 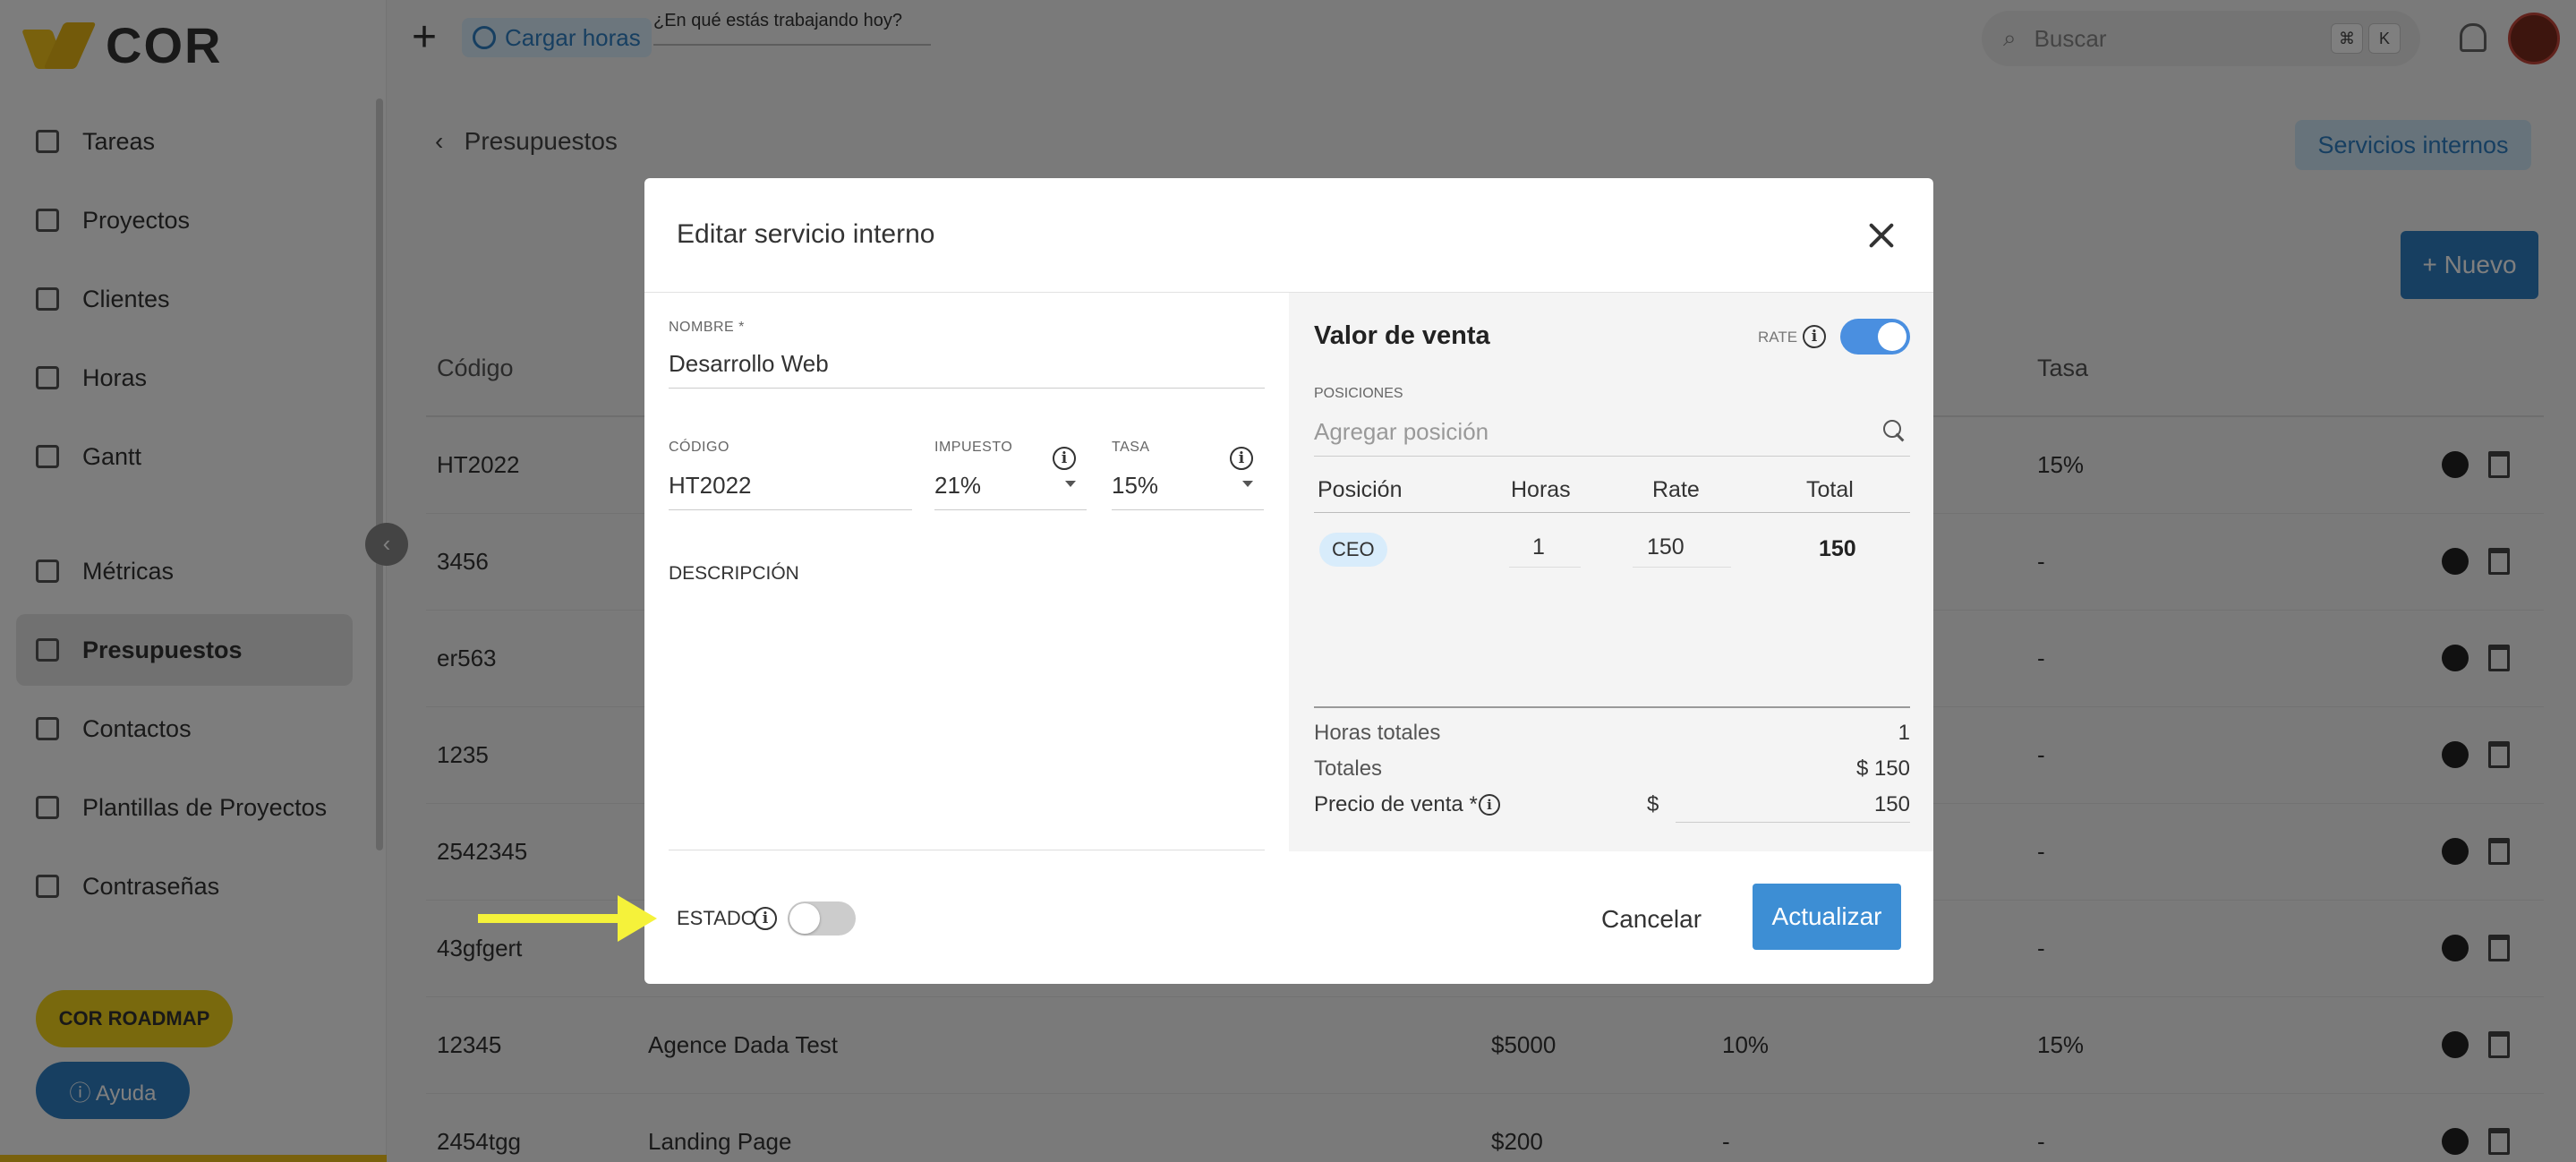 I want to click on precio-venta-input: 150, so click(x=1892, y=804).